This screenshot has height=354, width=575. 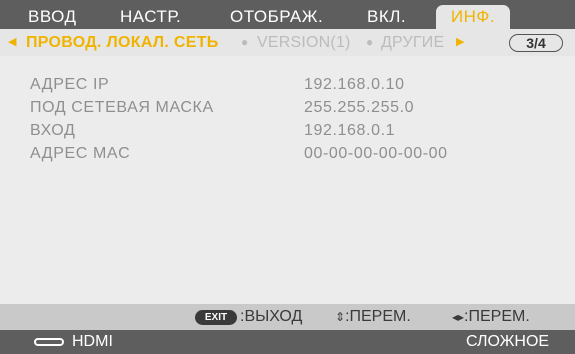 I want to click on info-label: ПОД СЕТЕВАЯ МАСКА, so click(x=122, y=107).